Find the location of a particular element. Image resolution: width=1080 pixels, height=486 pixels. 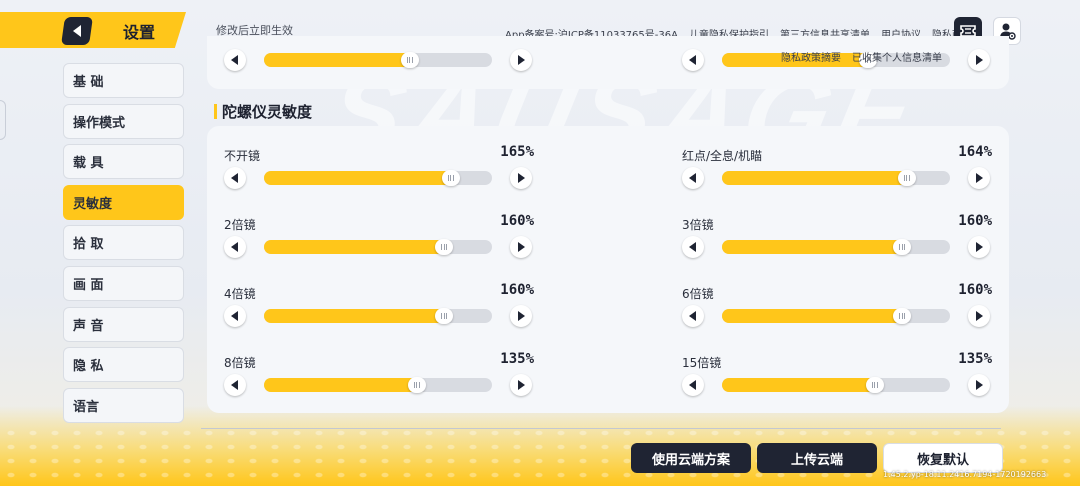

sidebar-item-pickup: 拾 取 is located at coordinates (123, 243).